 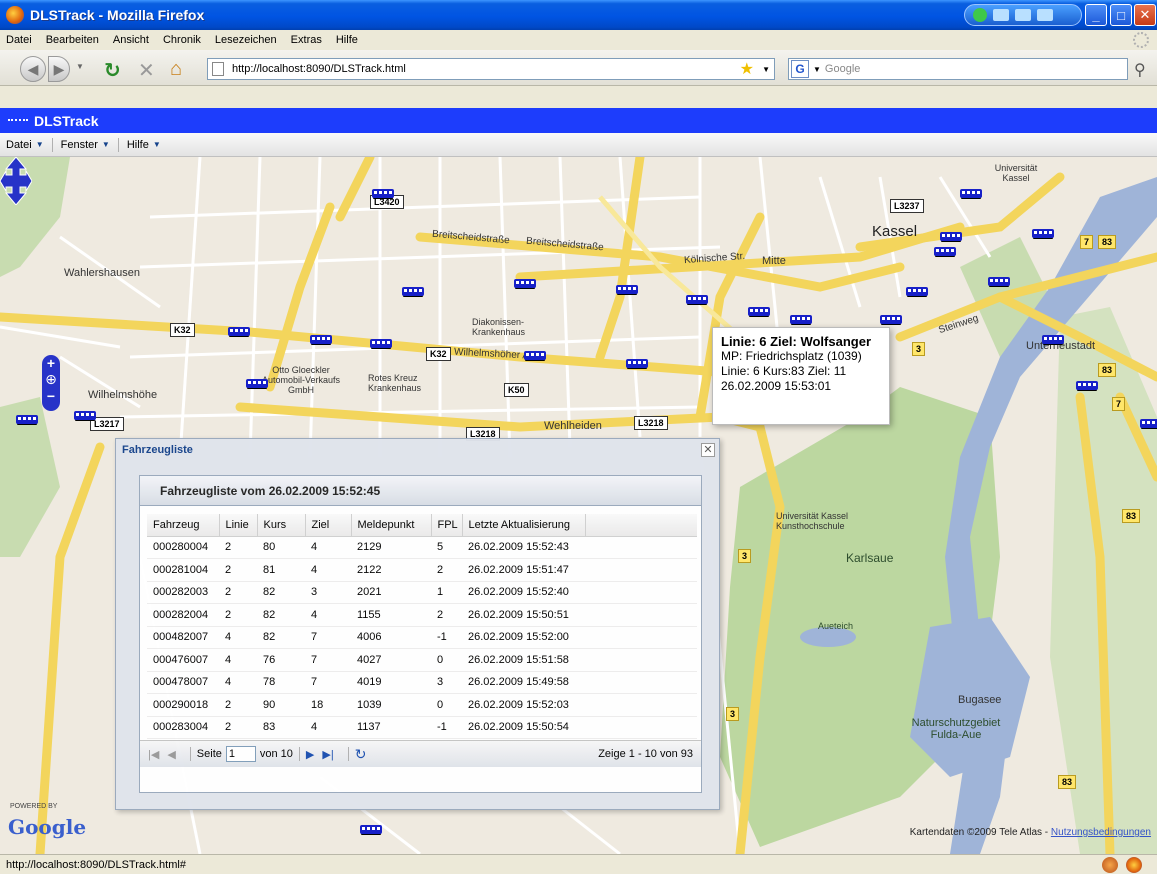 What do you see at coordinates (328, 525) in the screenshot?
I see `column-header-ziel: Ziel` at bounding box center [328, 525].